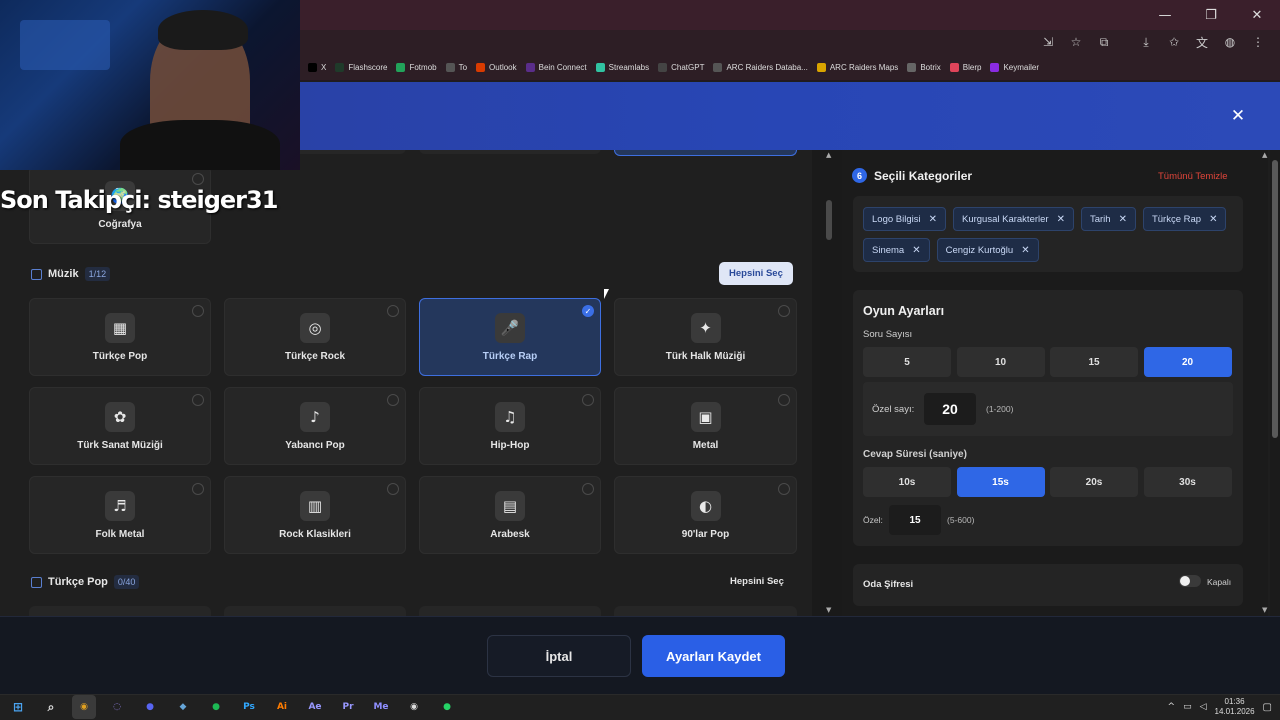 This screenshot has height=720, width=1280. What do you see at coordinates (1187, 707) in the screenshot?
I see `network-icon: ▭` at bounding box center [1187, 707].